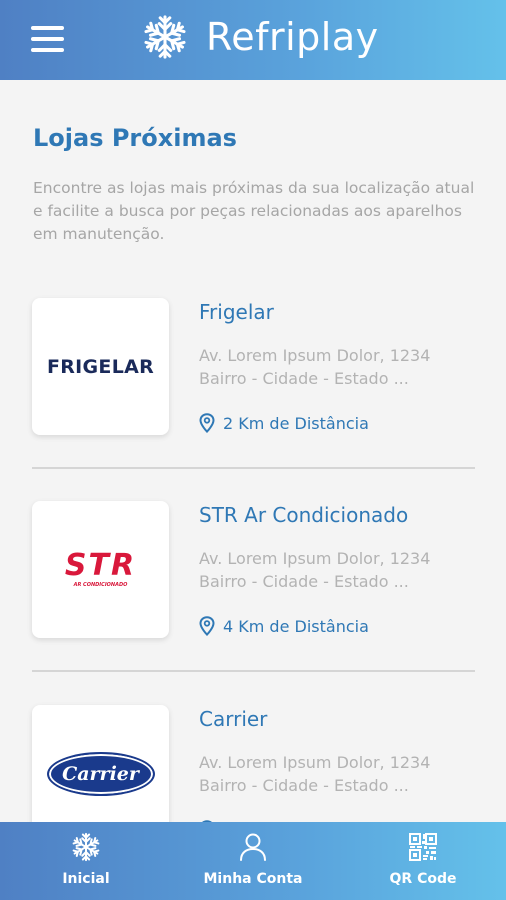 Image resolution: width=506 pixels, height=900 pixels. Describe the element at coordinates (303, 515) in the screenshot. I see `store-name: STR Ar Condicionado` at that location.